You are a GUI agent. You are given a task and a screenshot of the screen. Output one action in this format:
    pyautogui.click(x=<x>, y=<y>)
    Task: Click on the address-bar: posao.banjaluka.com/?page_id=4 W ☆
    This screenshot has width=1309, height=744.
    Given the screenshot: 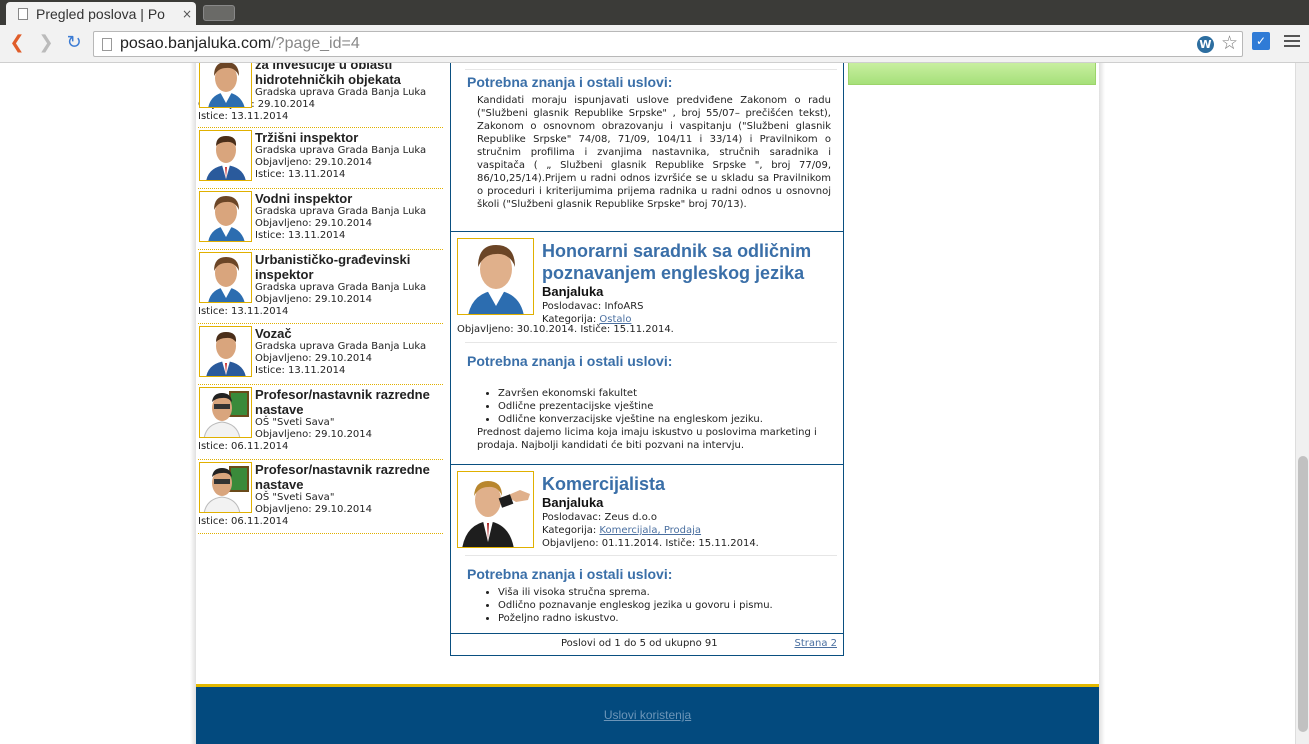 What is the action you would take?
    pyautogui.click(x=668, y=44)
    